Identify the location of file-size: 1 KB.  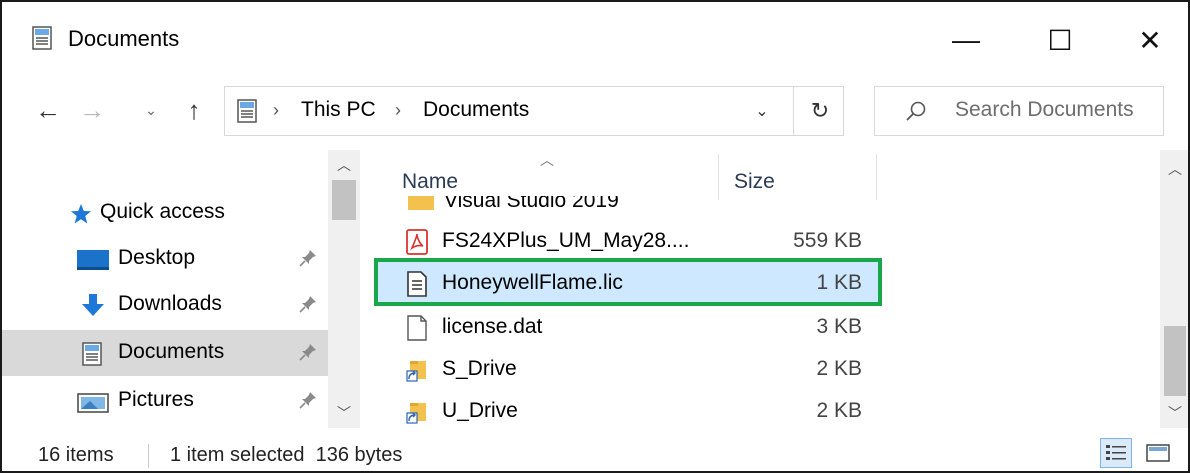
(839, 282).